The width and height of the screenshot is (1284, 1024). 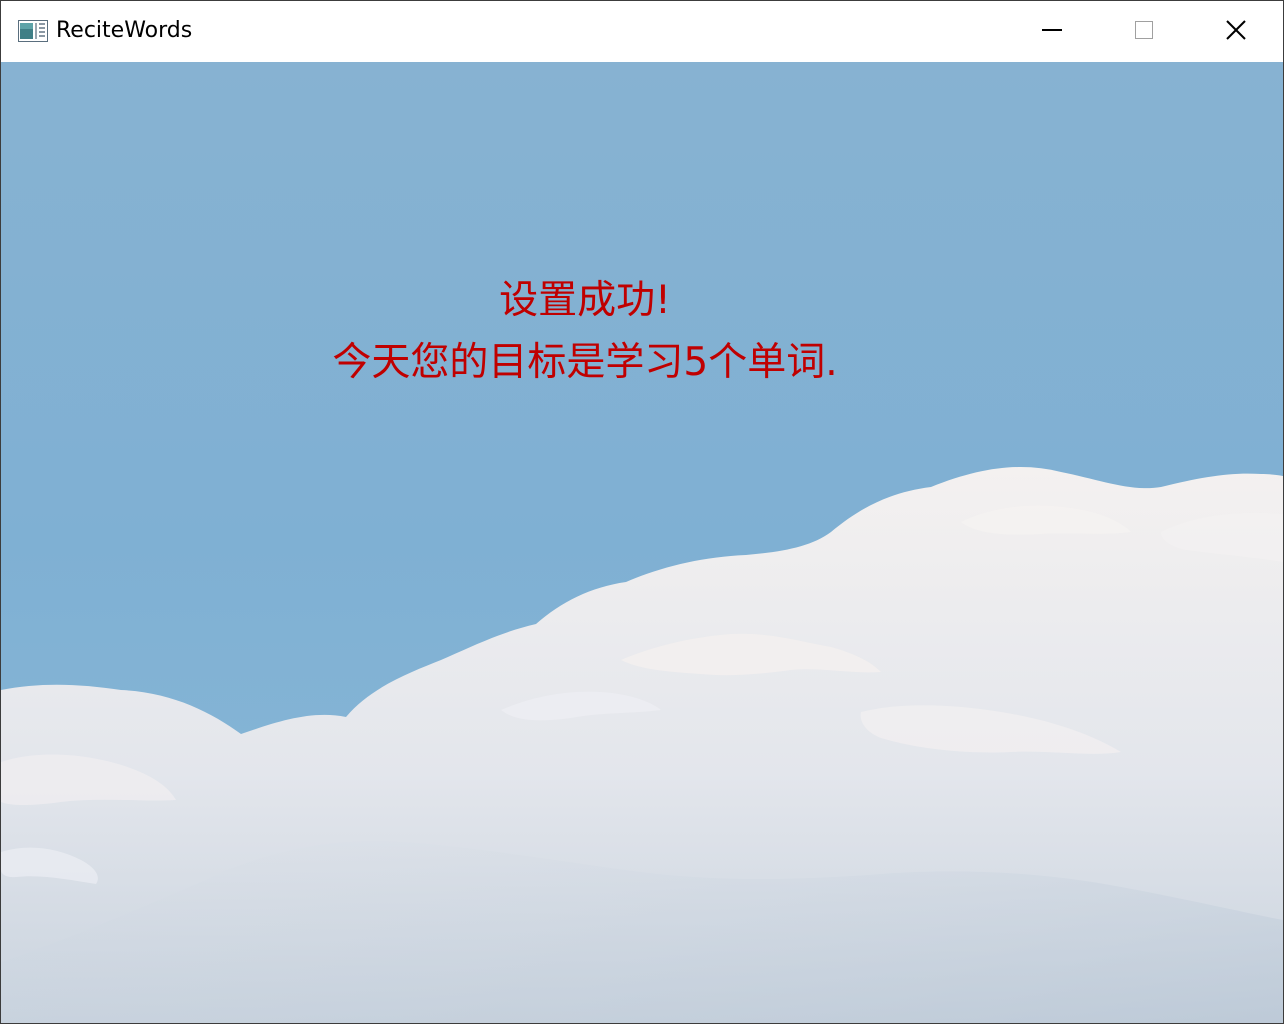 I want to click on goal-text: 今天您的目标是学习5个单词., so click(x=585, y=362).